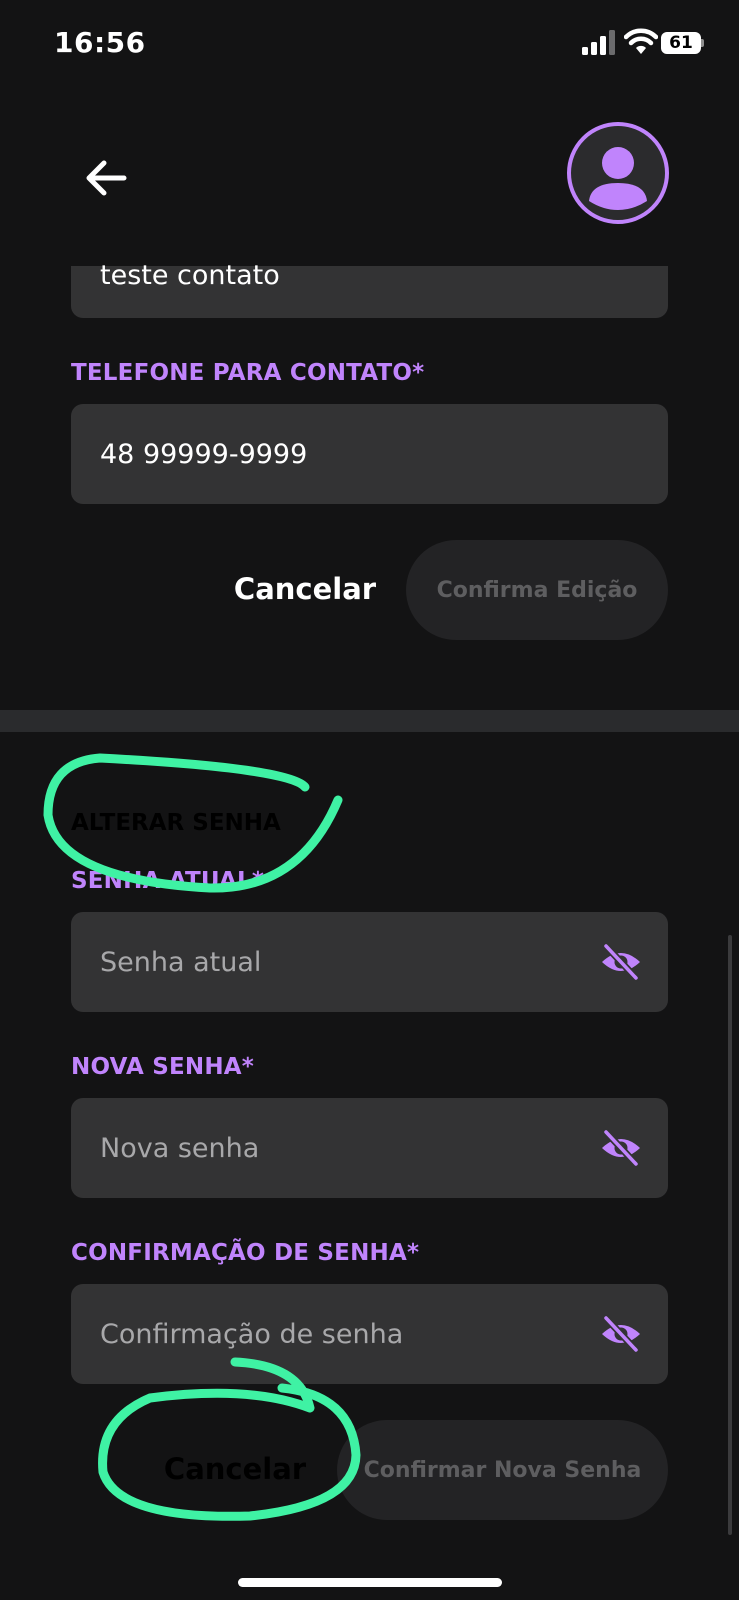  I want to click on battery-level: 61, so click(681, 43).